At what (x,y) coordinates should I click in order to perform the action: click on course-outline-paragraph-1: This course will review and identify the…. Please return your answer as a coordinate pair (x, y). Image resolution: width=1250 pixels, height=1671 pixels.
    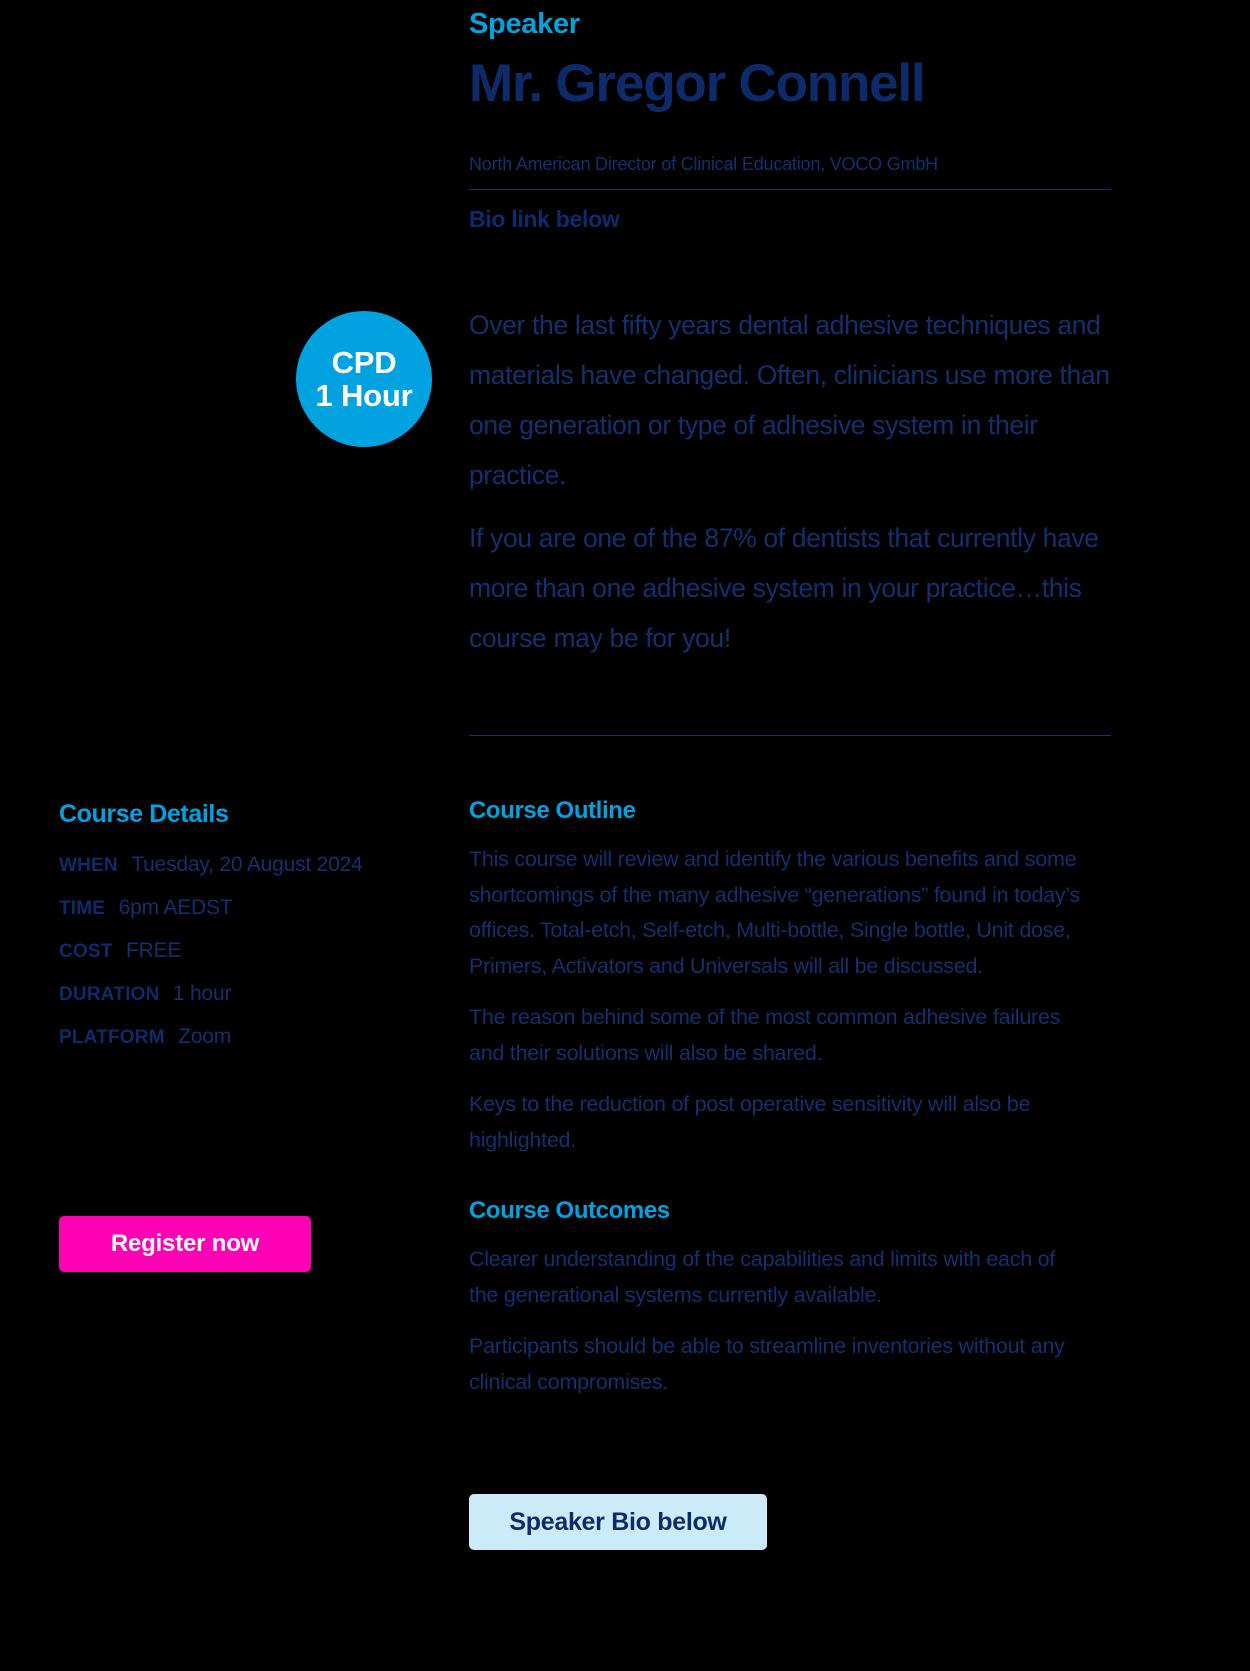
    Looking at the image, I should click on (775, 912).